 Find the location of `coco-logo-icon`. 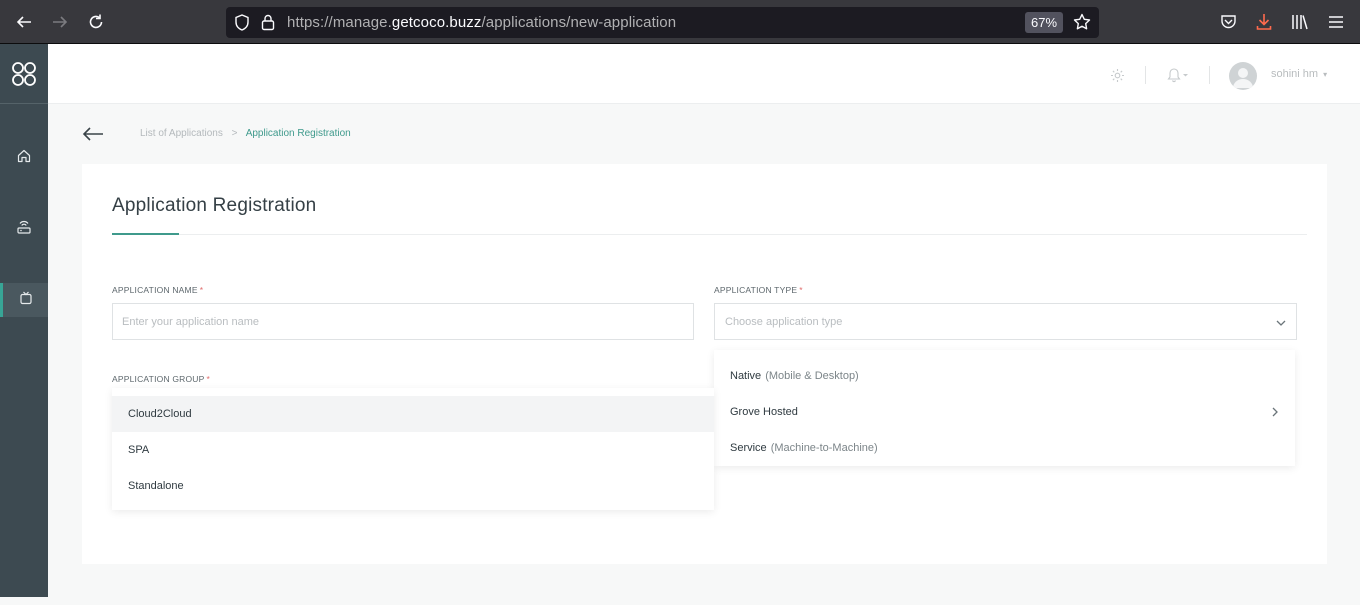

coco-logo-icon is located at coordinates (24, 74).